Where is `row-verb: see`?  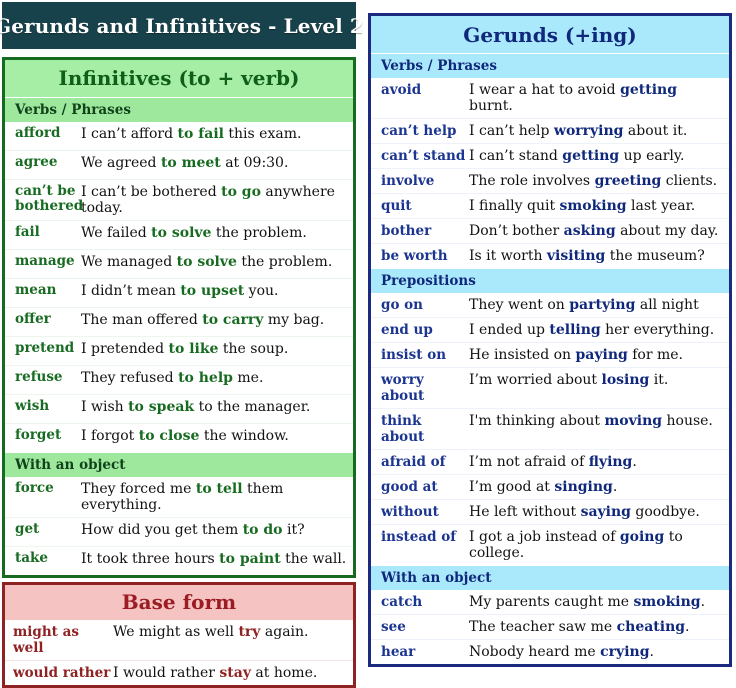 row-verb: see is located at coordinates (393, 627).